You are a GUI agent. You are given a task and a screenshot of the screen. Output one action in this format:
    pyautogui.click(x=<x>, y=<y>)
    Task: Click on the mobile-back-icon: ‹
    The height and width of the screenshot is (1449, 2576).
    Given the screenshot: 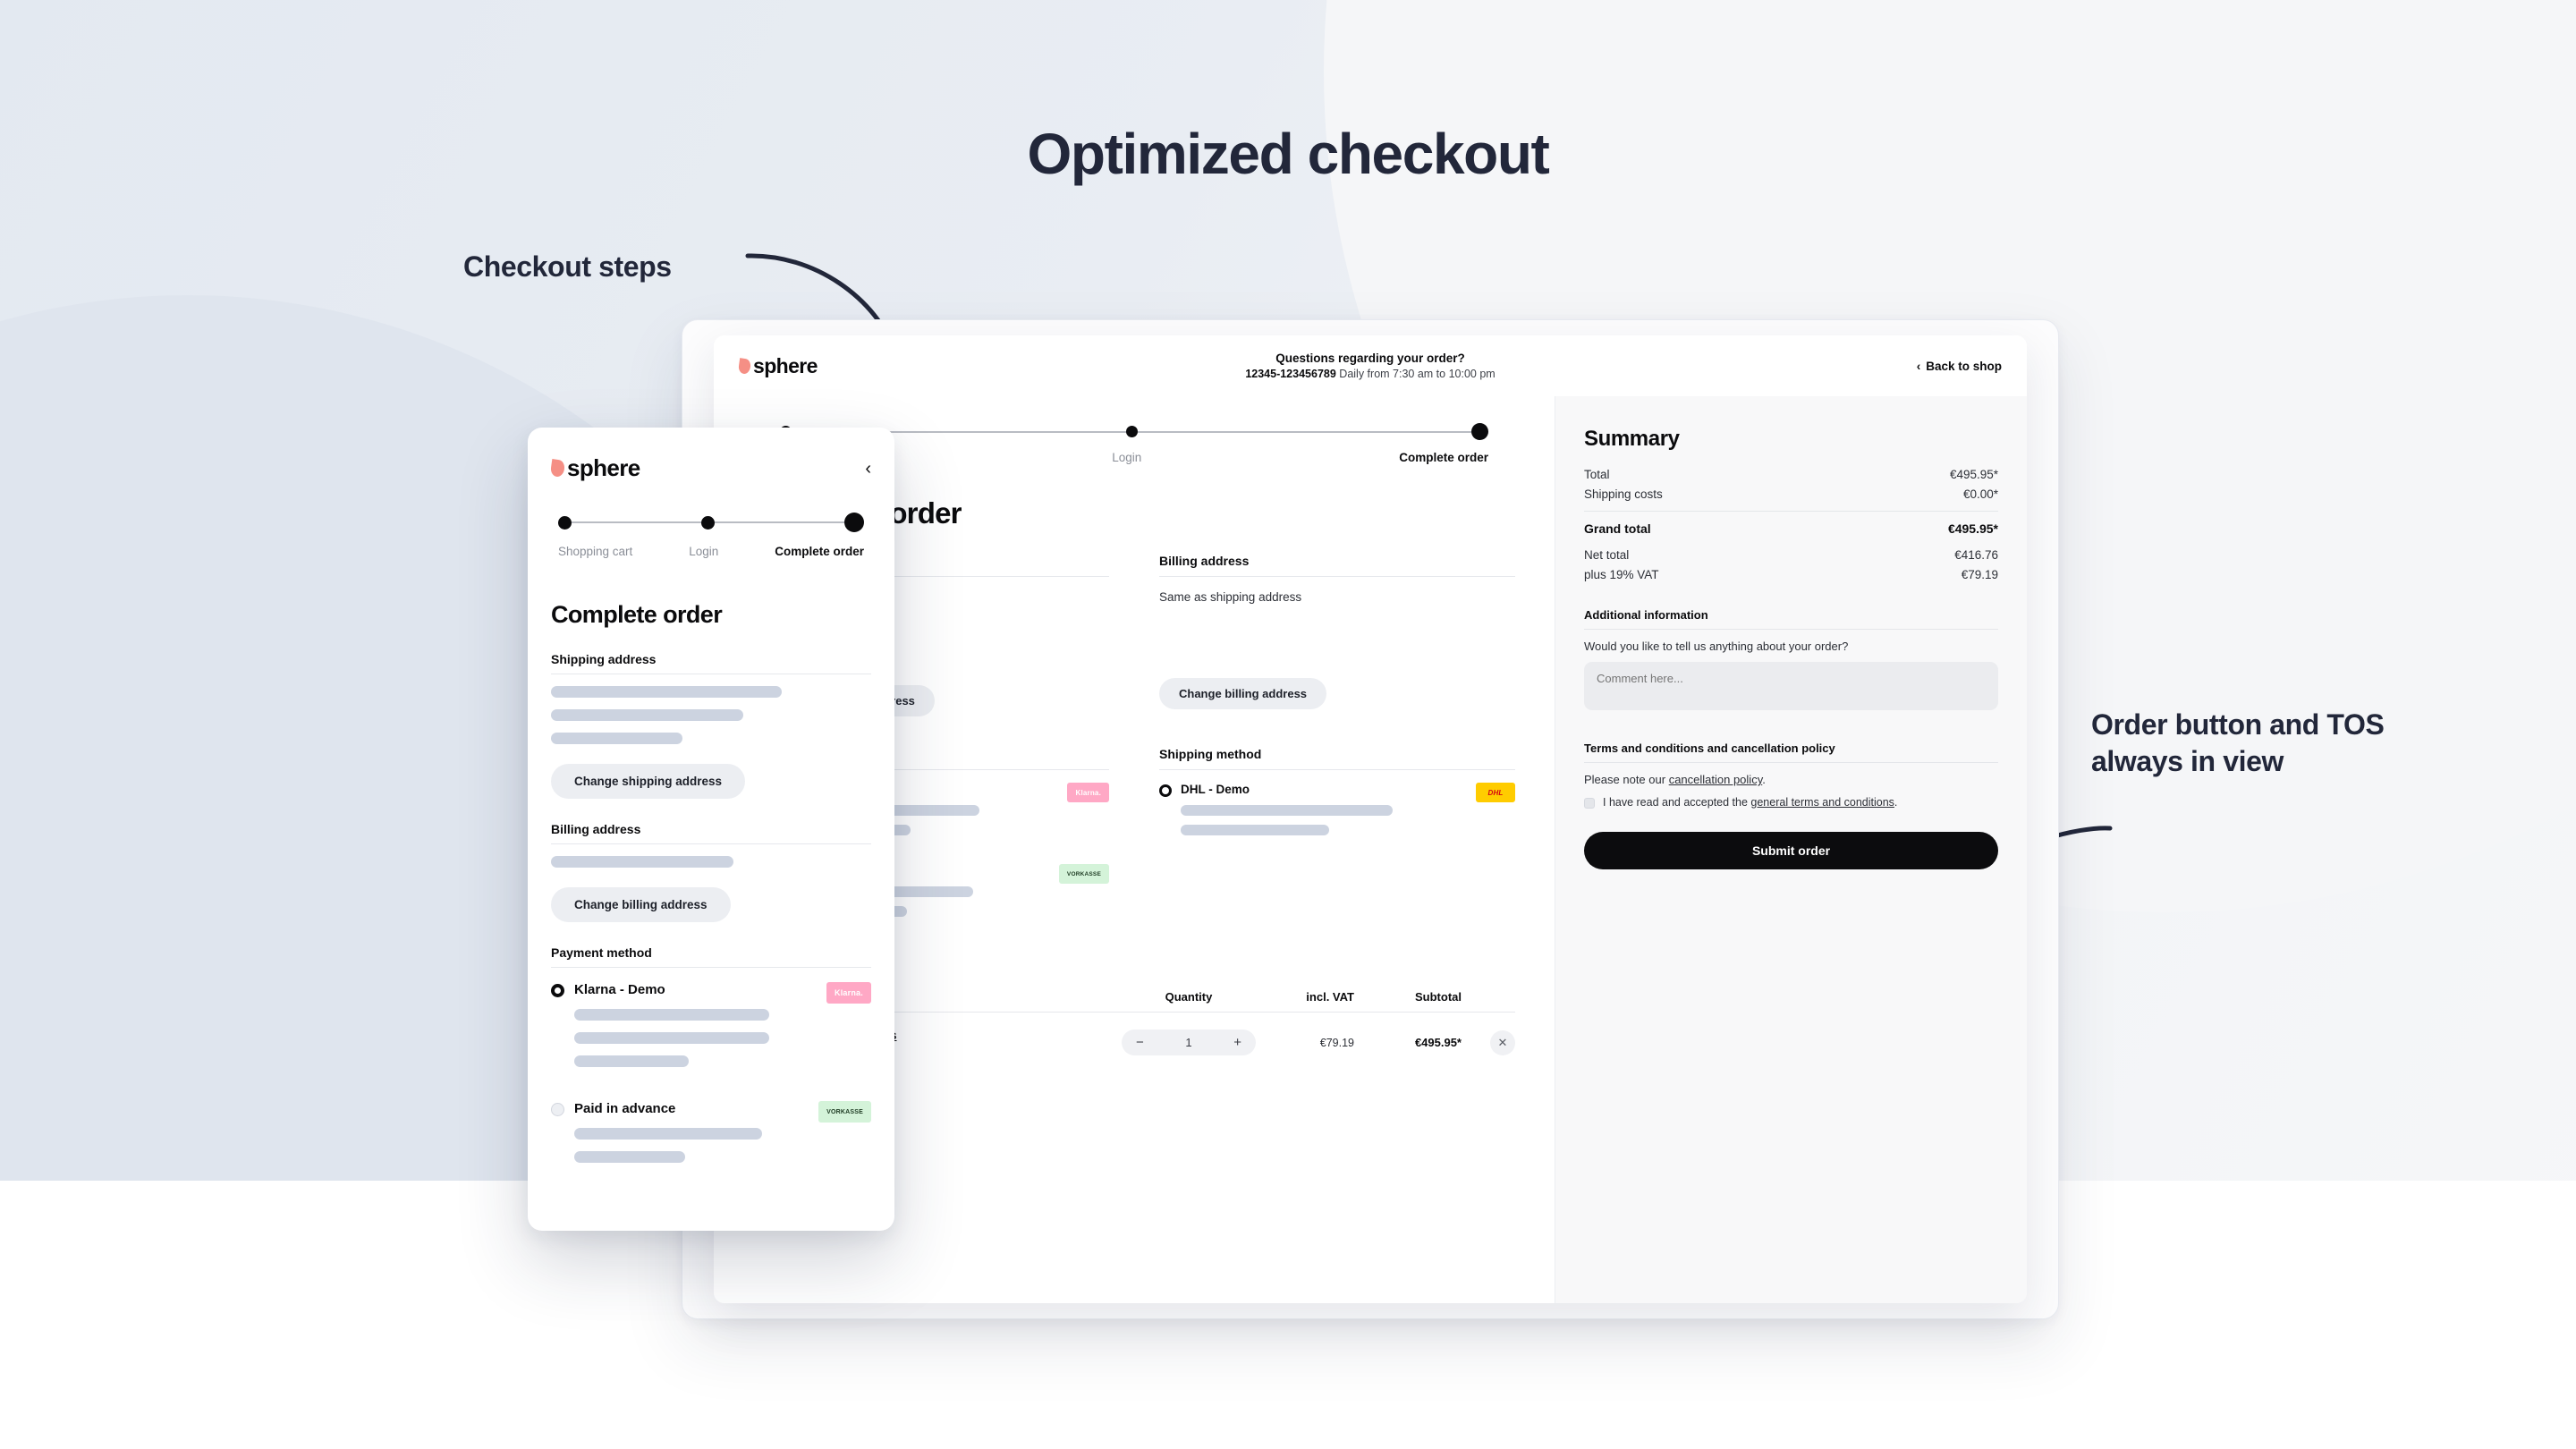 What is the action you would take?
    pyautogui.click(x=868, y=469)
    